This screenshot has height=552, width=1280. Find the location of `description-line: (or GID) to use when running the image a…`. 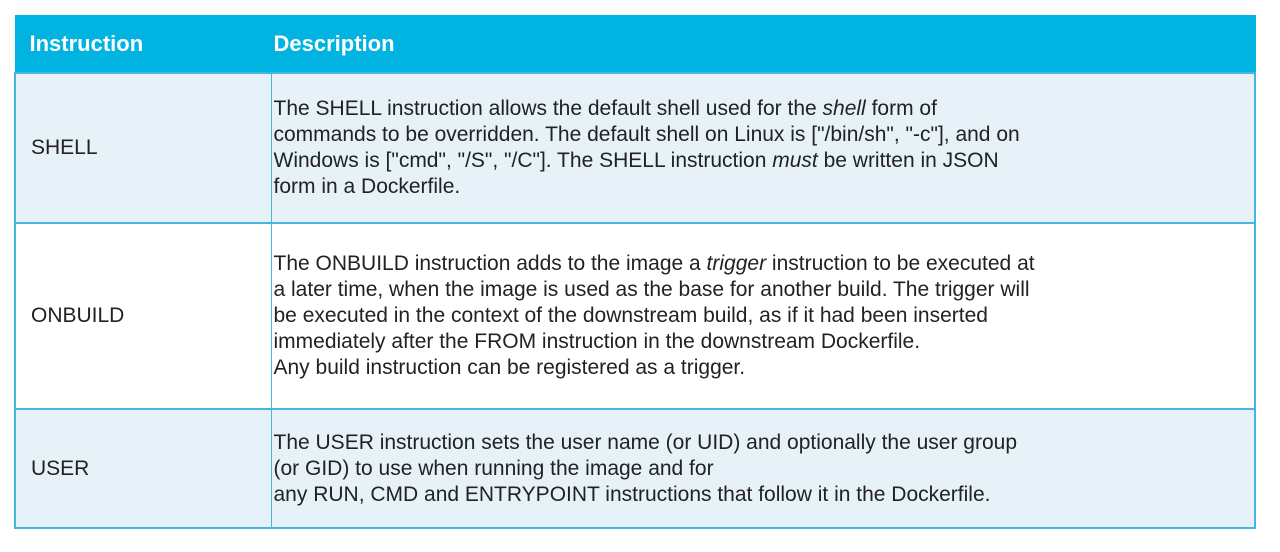

description-line: (or GID) to use when running the image a… is located at coordinates (758, 469).